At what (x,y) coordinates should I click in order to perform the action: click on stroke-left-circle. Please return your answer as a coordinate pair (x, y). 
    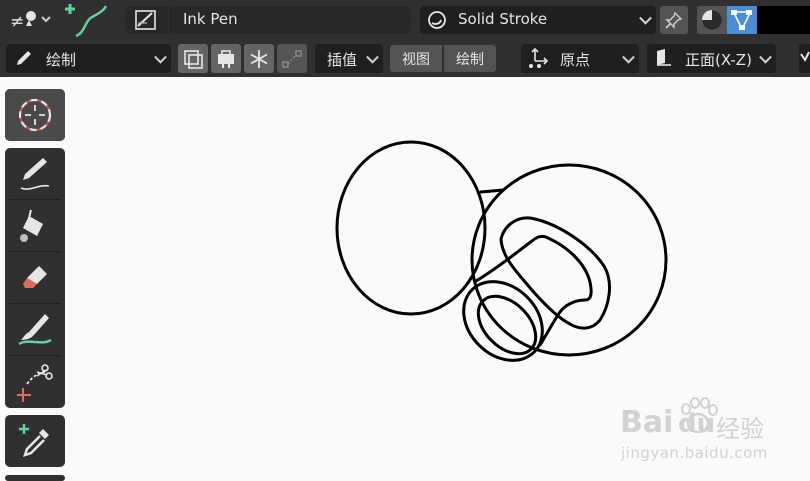
    Looking at the image, I should click on (411, 228).